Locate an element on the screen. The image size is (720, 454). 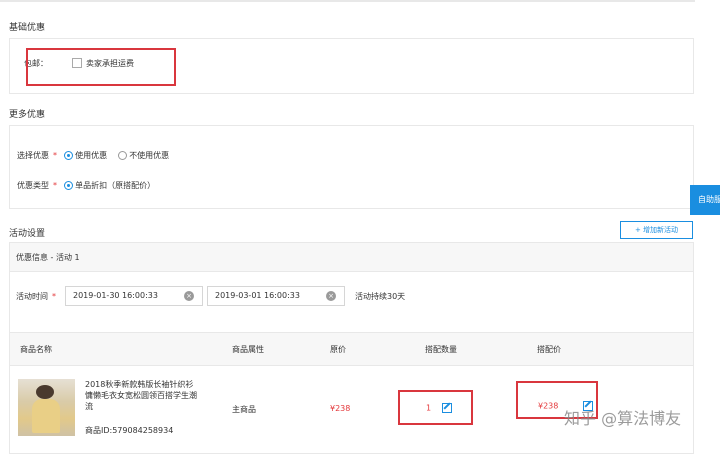
self-service-tab: 自助服 is located at coordinates (705, 200).